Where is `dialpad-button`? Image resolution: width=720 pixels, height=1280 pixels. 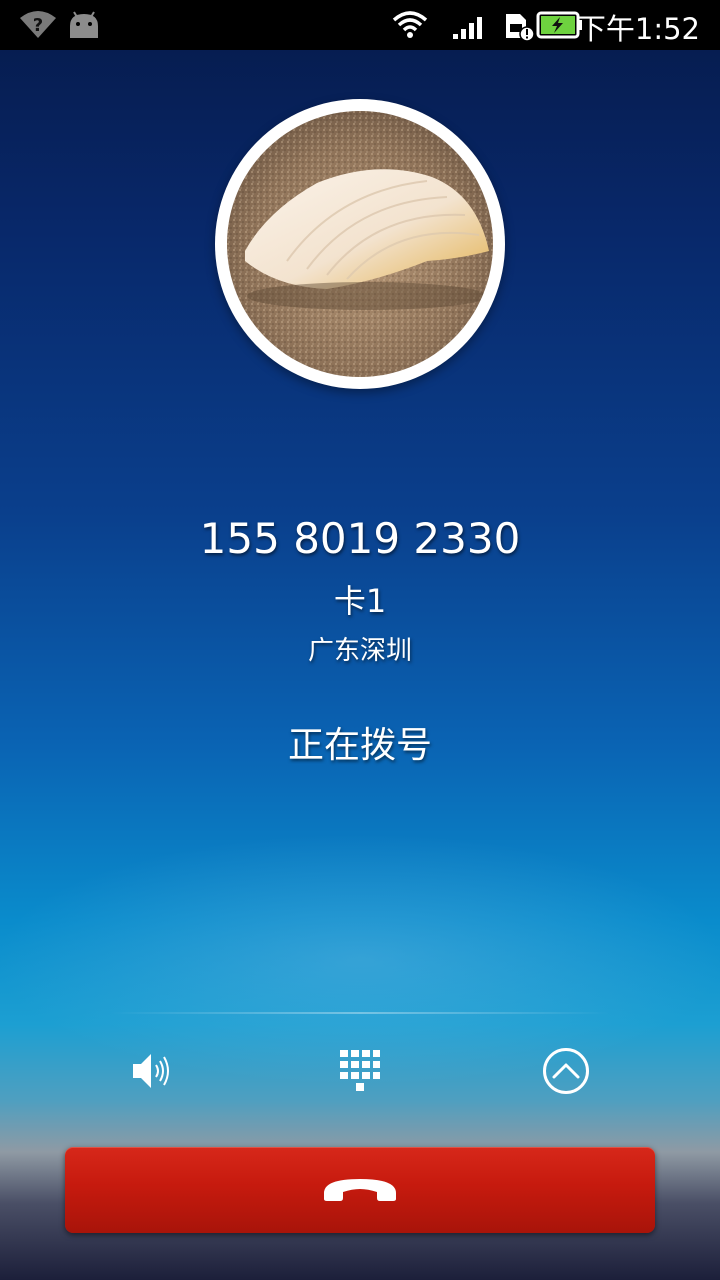
dialpad-button is located at coordinates (360, 1073).